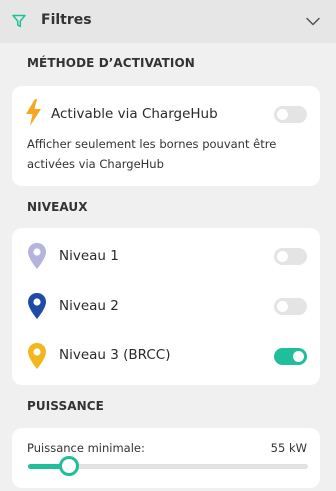 Image resolution: width=336 pixels, height=491 pixels. I want to click on power-card: Puissance minimale: 55 kW, so click(166, 458).